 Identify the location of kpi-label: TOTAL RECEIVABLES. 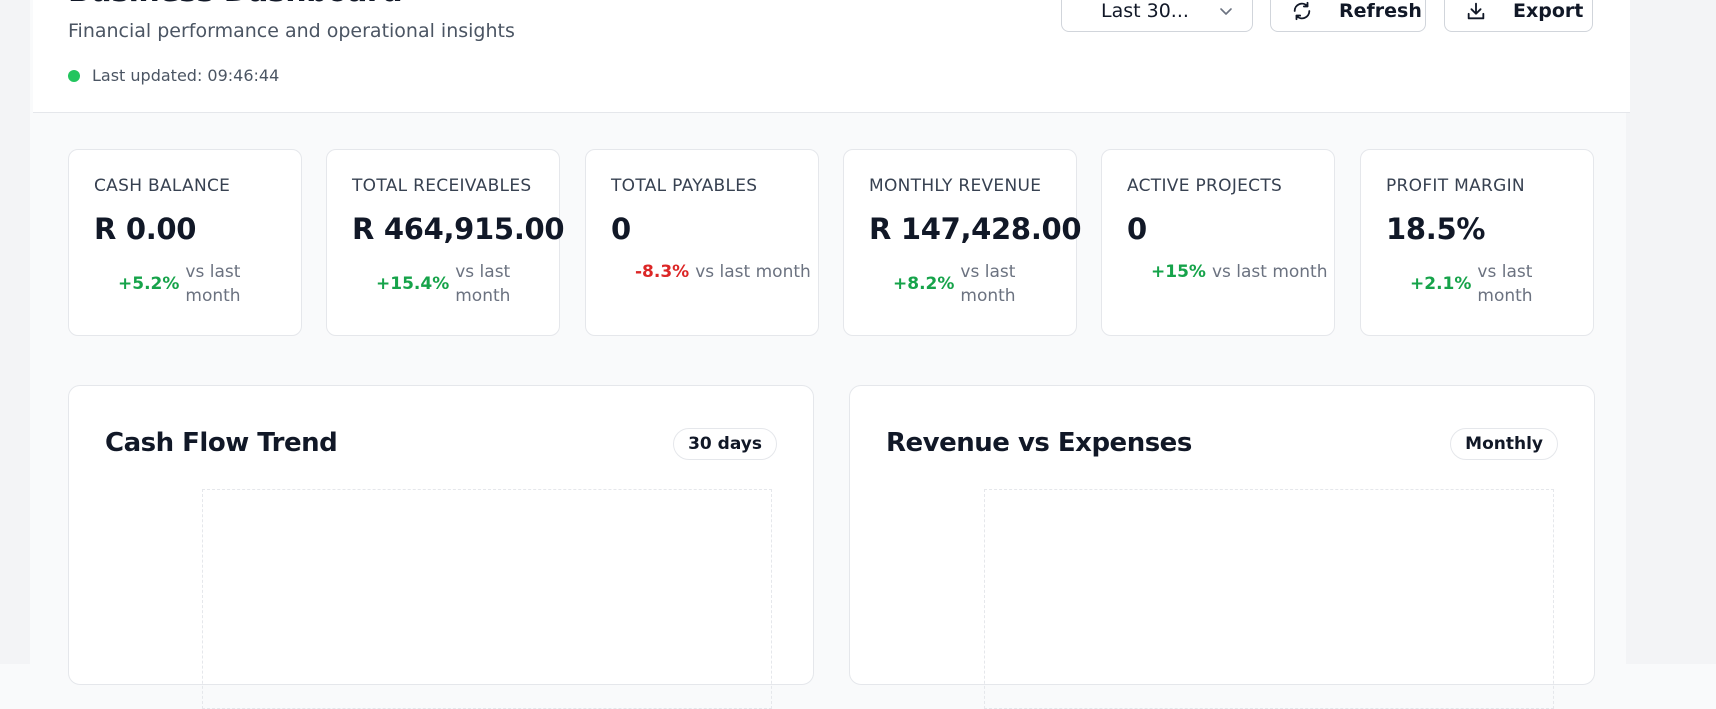
(442, 186).